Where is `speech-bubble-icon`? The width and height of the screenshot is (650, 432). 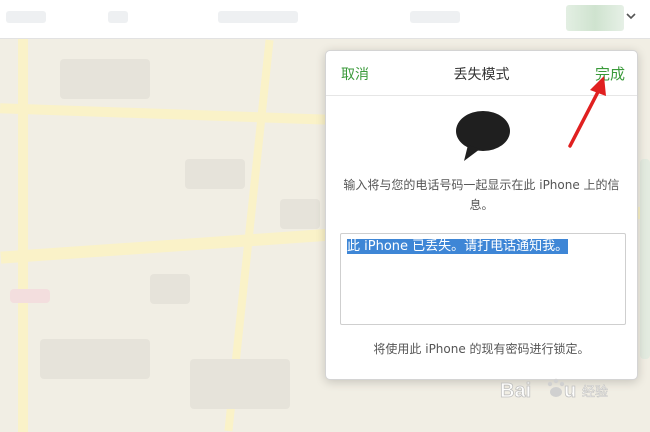 speech-bubble-icon is located at coordinates (483, 136).